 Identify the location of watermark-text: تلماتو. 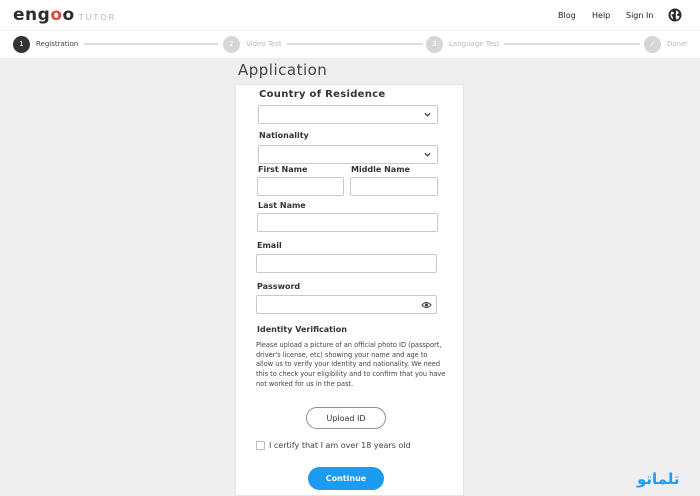
(658, 479).